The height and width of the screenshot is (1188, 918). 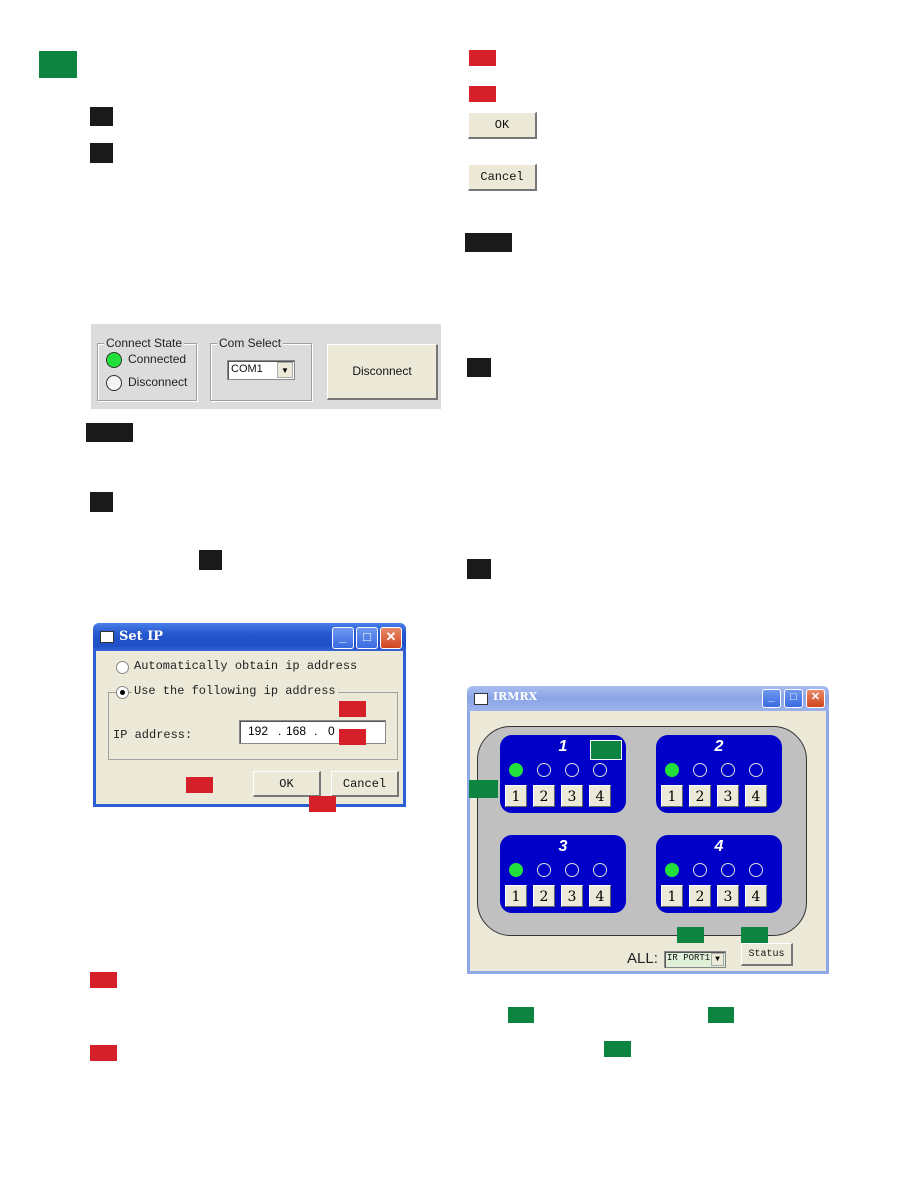 What do you see at coordinates (122, 667) in the screenshot?
I see `auto-ip-radio` at bounding box center [122, 667].